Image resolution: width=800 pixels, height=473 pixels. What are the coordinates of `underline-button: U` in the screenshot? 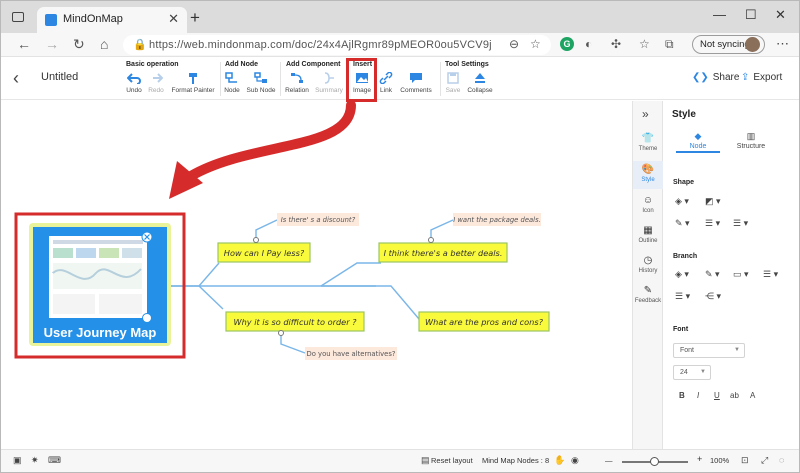 It's located at (717, 395).